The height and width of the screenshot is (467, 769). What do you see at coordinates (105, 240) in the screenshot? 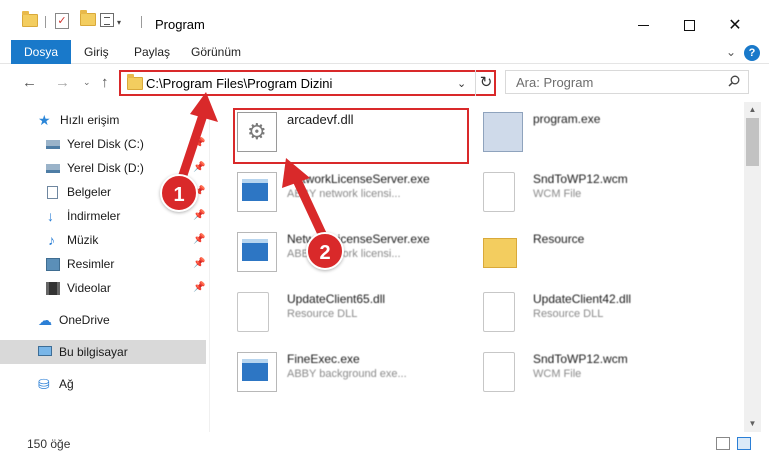
I see `sidebar-item-music: ♪ Müzik 📌` at bounding box center [105, 240].